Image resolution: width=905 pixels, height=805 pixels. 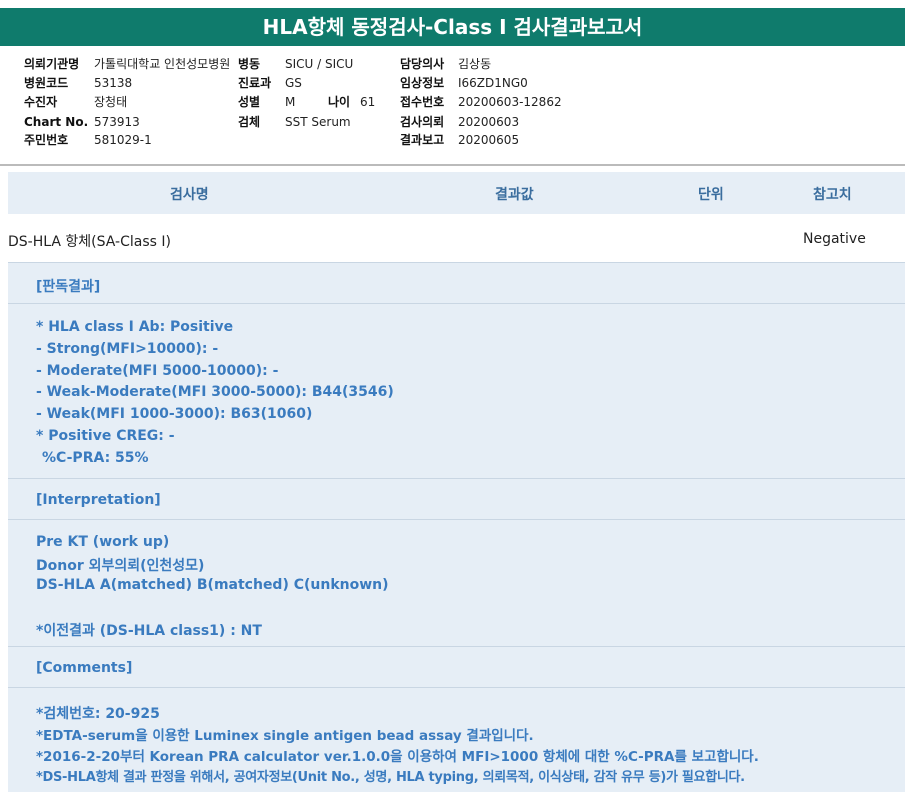 What do you see at coordinates (212, 585) in the screenshot?
I see `interpretation-line: DS-HLA A(matched) B(matched) C(unknown)` at bounding box center [212, 585].